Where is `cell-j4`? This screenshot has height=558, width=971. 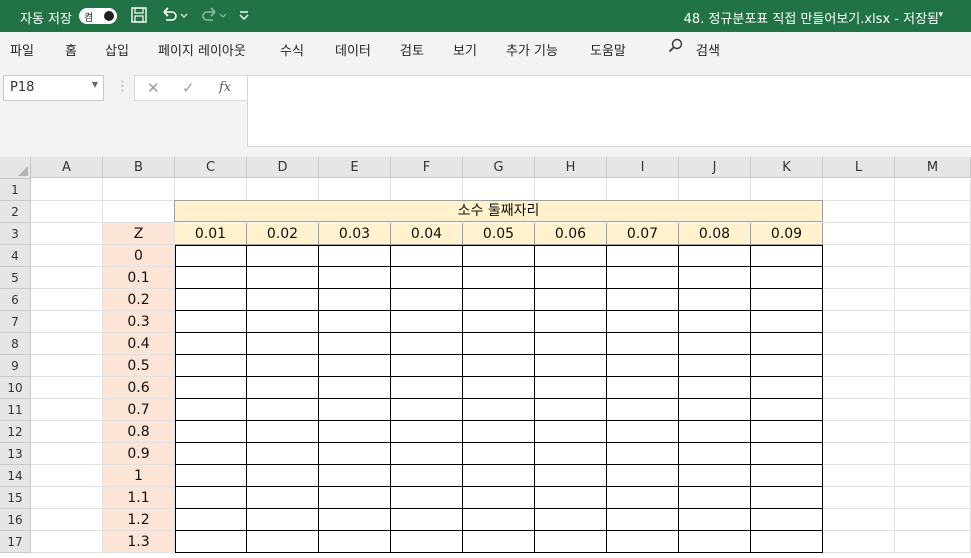
cell-j4 is located at coordinates (715, 256).